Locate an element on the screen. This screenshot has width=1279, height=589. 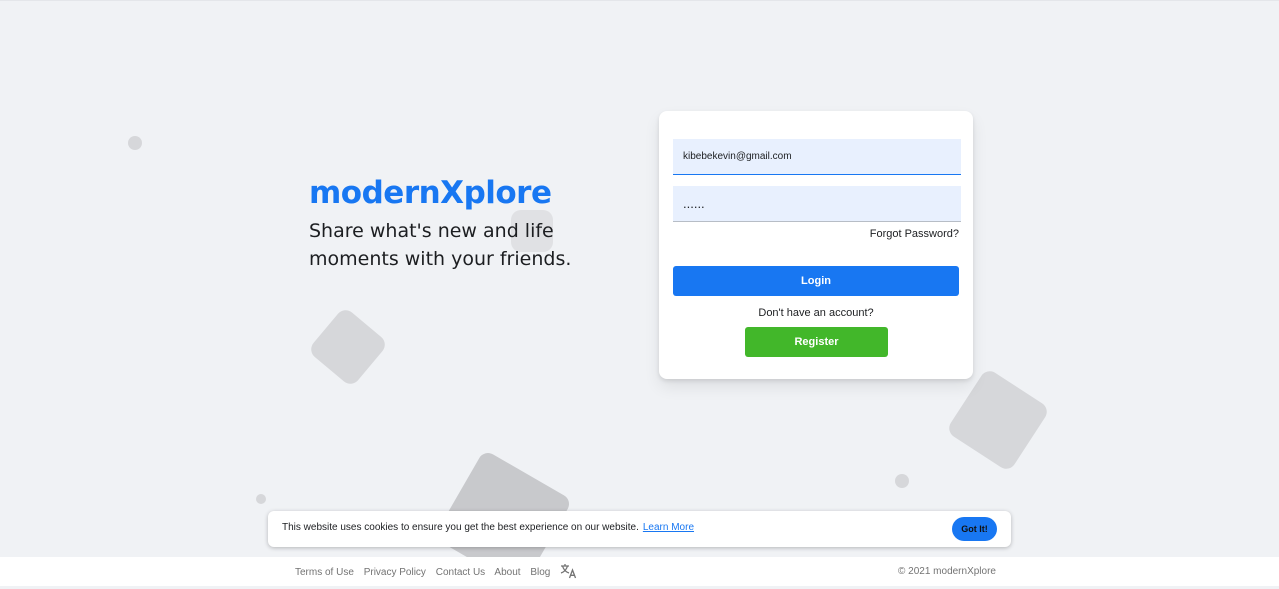
footer-link-contact: Contact Us is located at coordinates (460, 572).